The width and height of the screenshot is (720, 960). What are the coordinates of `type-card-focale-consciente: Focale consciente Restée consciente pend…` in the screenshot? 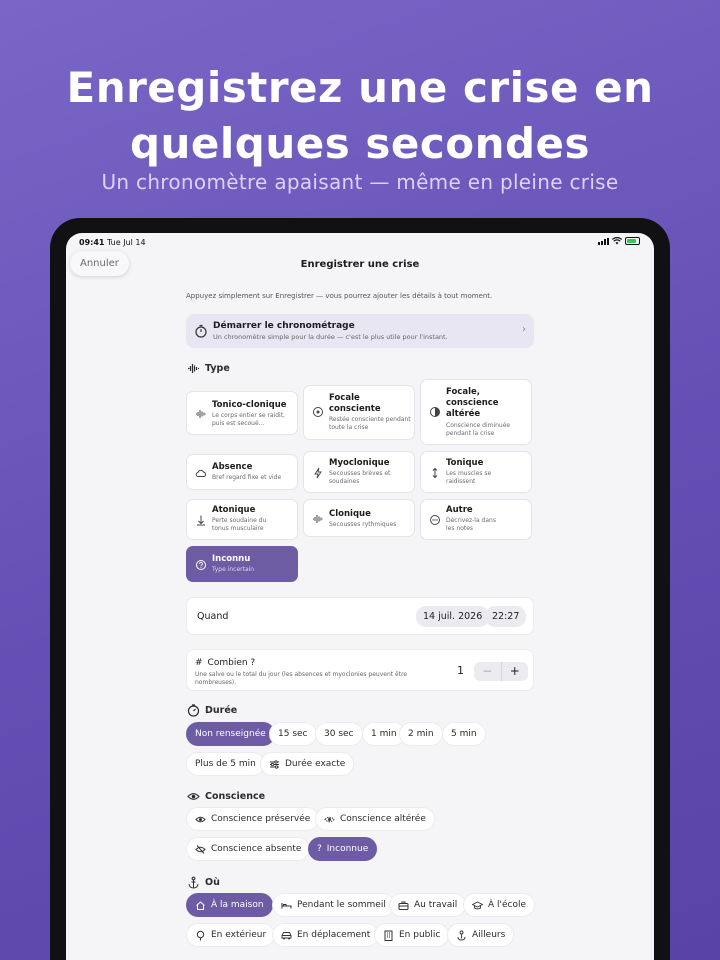 It's located at (359, 412).